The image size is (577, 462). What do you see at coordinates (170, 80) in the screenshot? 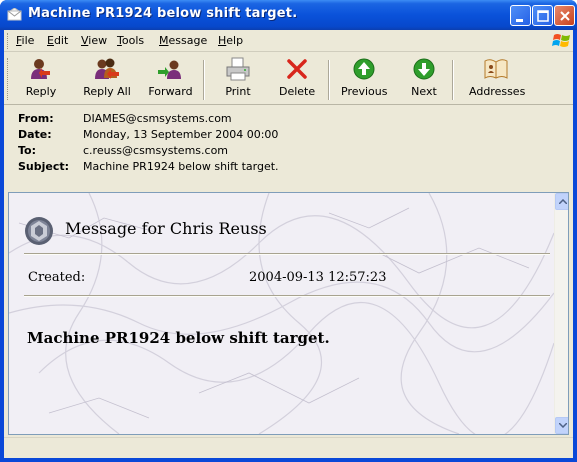
I see `forward-button: Forward` at bounding box center [170, 80].